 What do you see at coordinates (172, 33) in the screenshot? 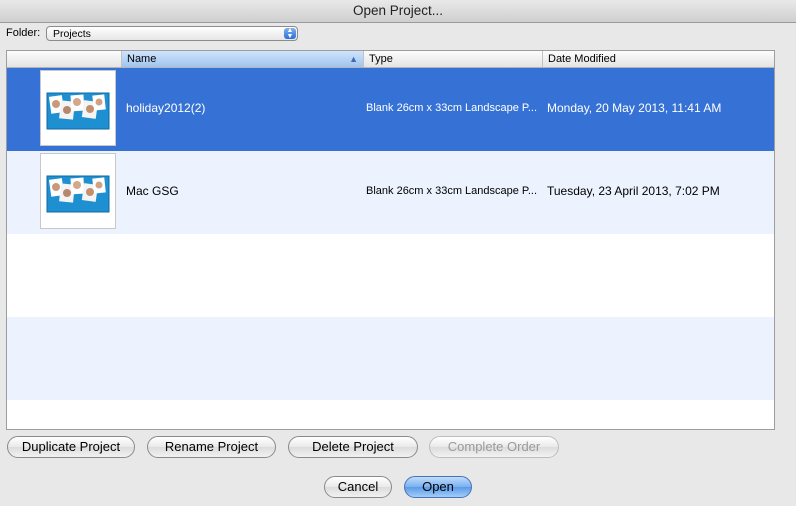
I see `folder-select: Projects ▲ ▼` at bounding box center [172, 33].